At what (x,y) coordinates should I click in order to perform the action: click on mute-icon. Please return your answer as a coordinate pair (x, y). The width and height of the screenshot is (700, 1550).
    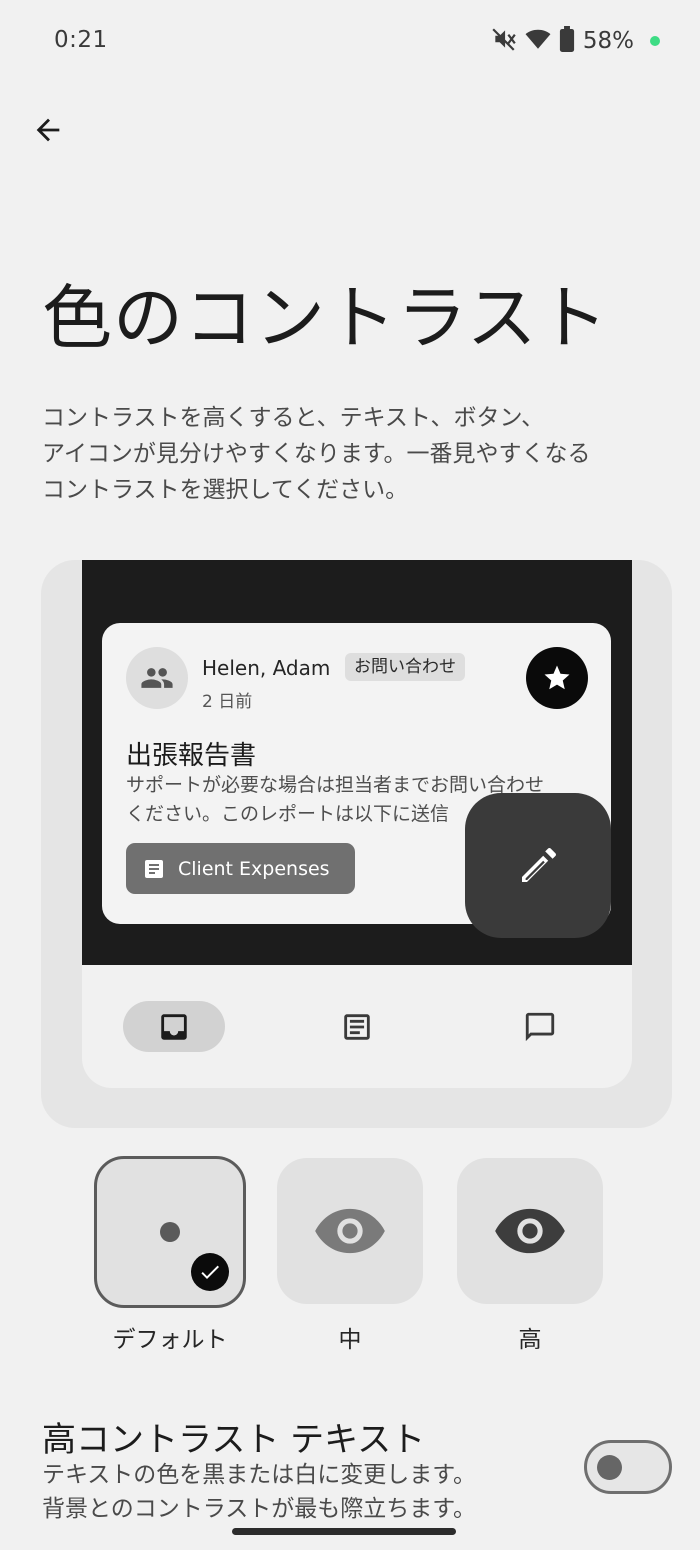
    Looking at the image, I should click on (504, 41).